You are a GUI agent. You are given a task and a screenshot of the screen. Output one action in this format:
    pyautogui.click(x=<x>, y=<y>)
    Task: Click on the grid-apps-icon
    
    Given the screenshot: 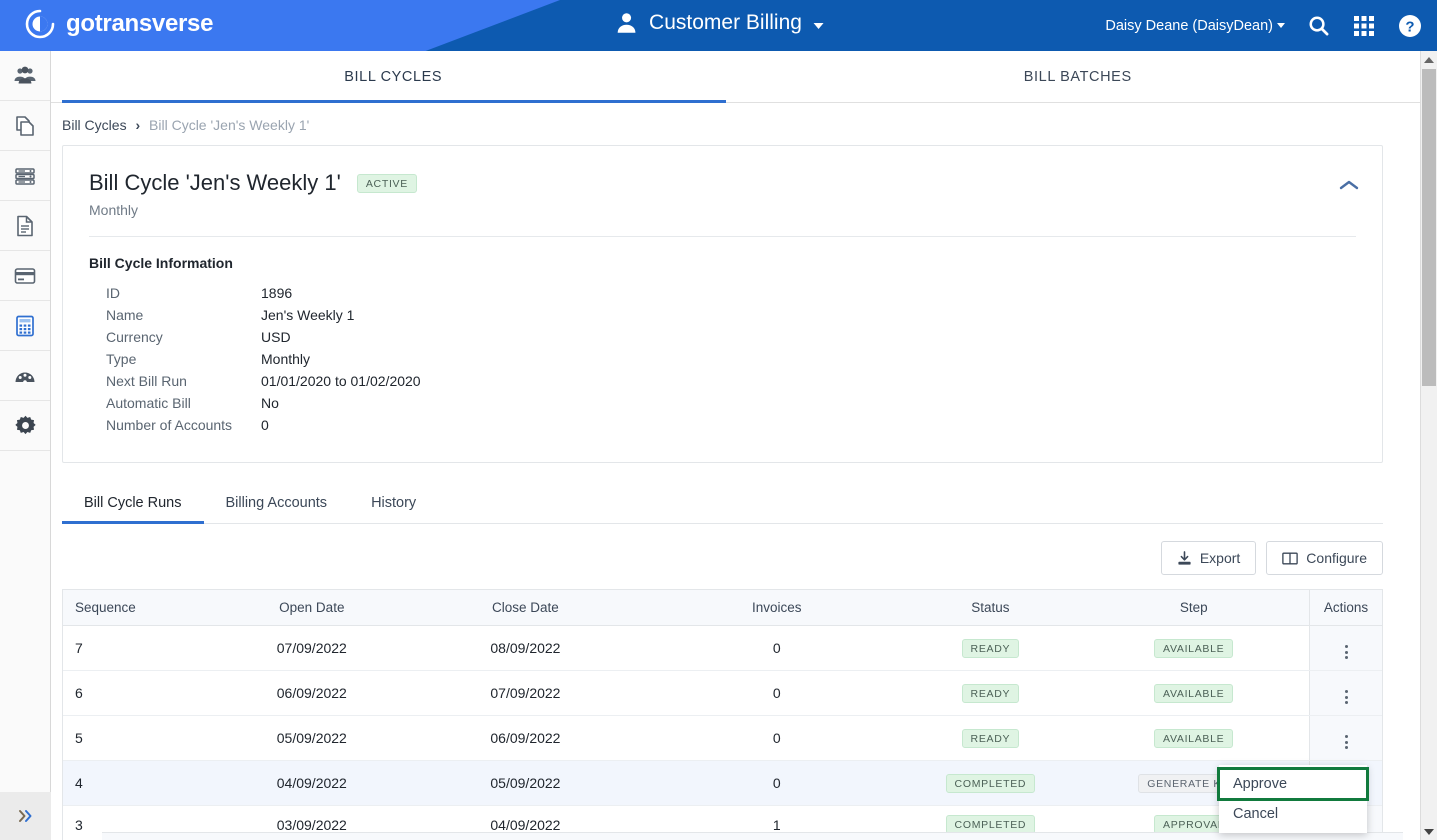 What is the action you would take?
    pyautogui.click(x=1364, y=26)
    